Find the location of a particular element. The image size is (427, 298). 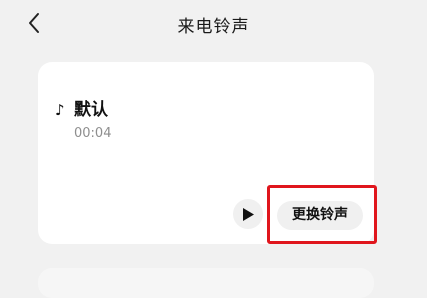

play-icon is located at coordinates (248, 214).